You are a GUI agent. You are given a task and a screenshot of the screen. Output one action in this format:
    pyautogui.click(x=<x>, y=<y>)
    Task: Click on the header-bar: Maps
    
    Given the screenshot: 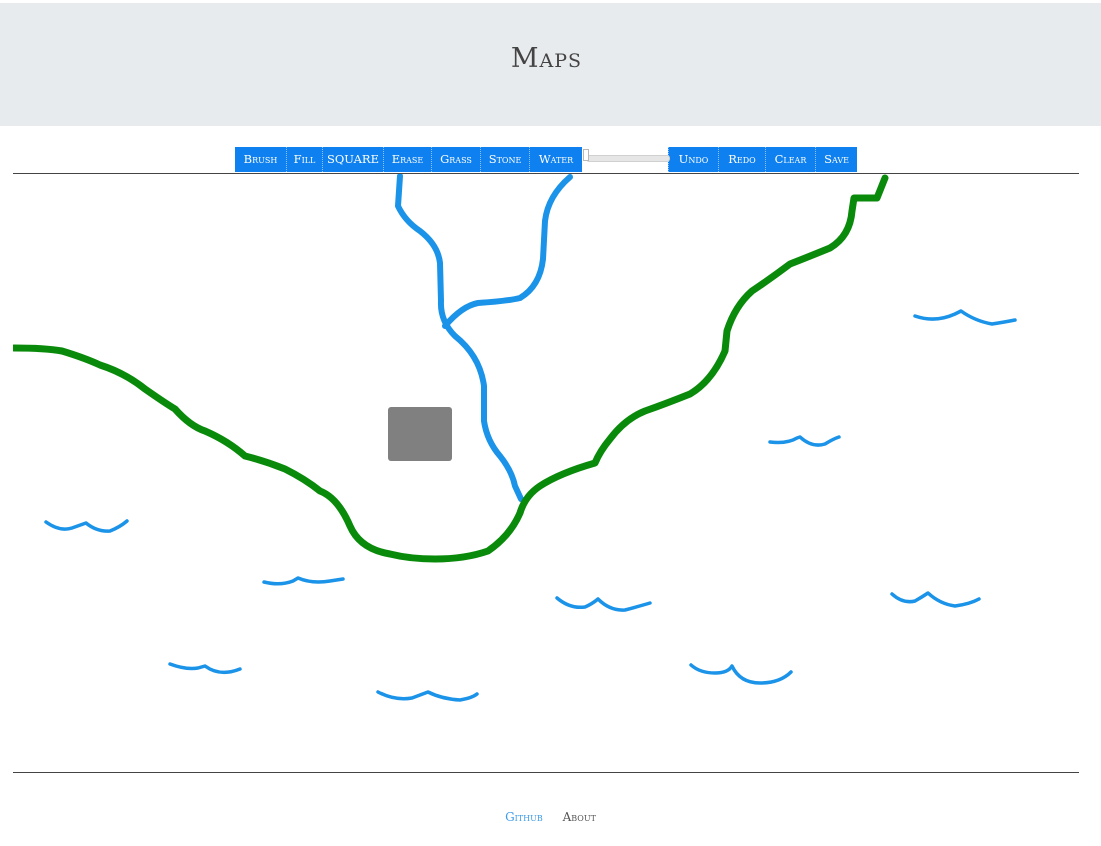 What is the action you would take?
    pyautogui.click(x=550, y=64)
    